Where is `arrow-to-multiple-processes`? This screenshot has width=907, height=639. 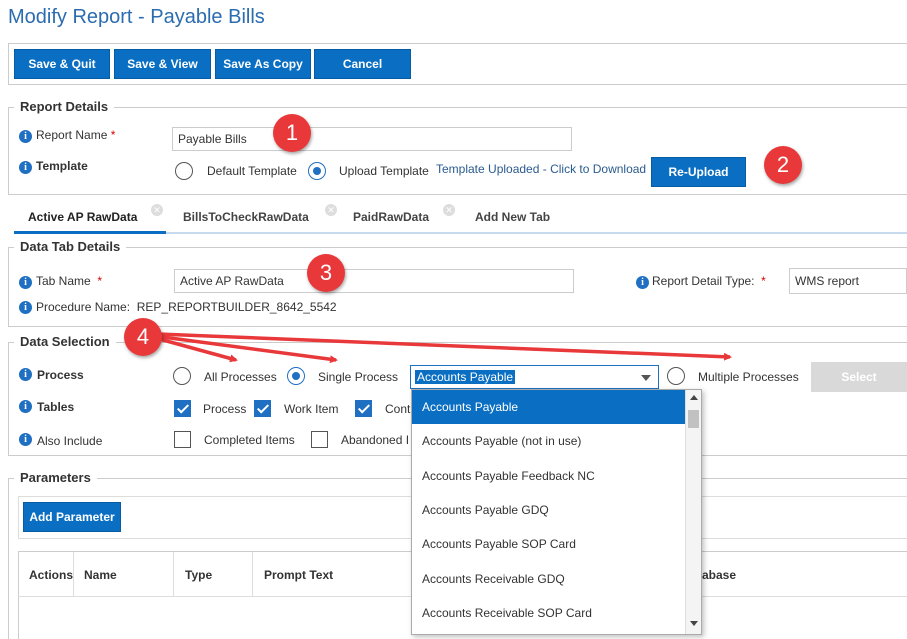
arrow-to-multiple-processes is located at coordinates (444, 346).